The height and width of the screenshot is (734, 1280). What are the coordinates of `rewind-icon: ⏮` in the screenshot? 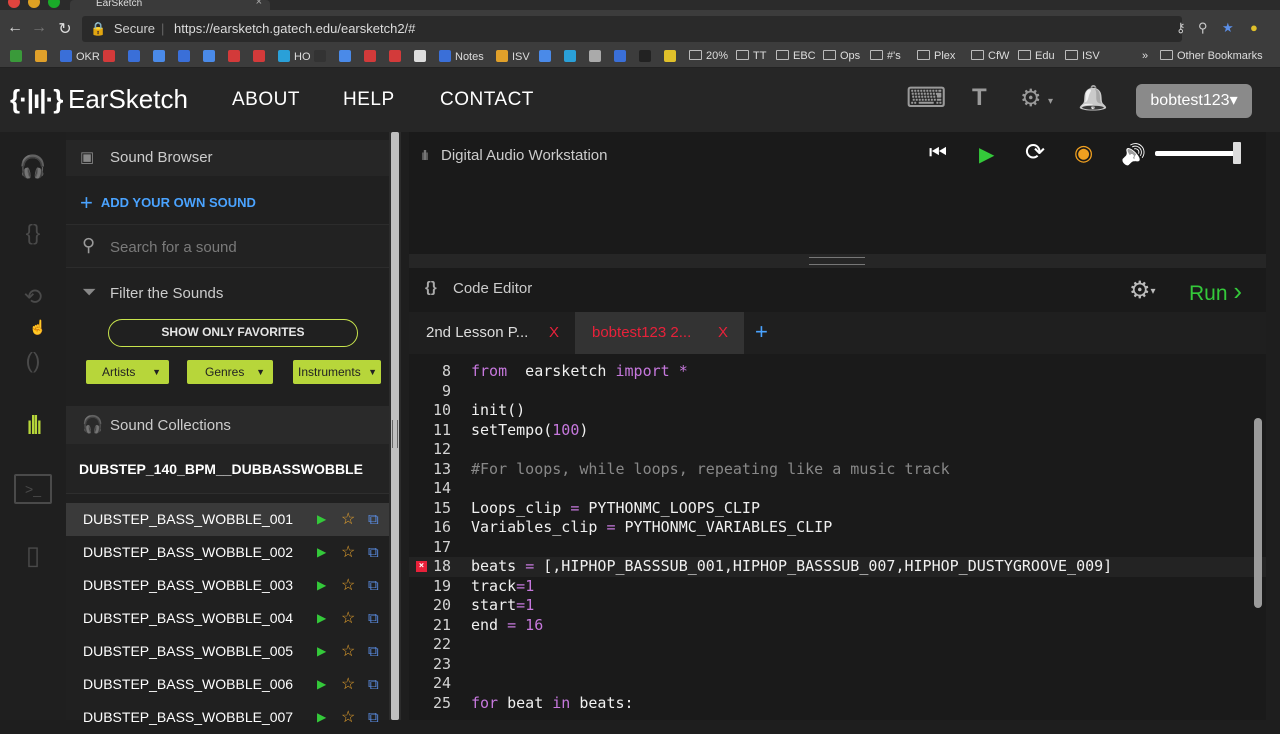 It's located at (938, 153).